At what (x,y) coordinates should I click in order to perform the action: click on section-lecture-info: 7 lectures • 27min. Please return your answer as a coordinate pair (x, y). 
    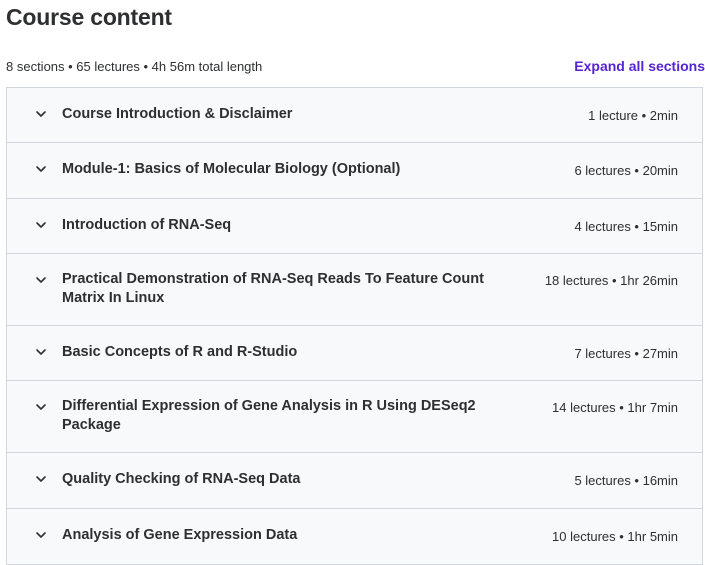
    Looking at the image, I should click on (626, 353).